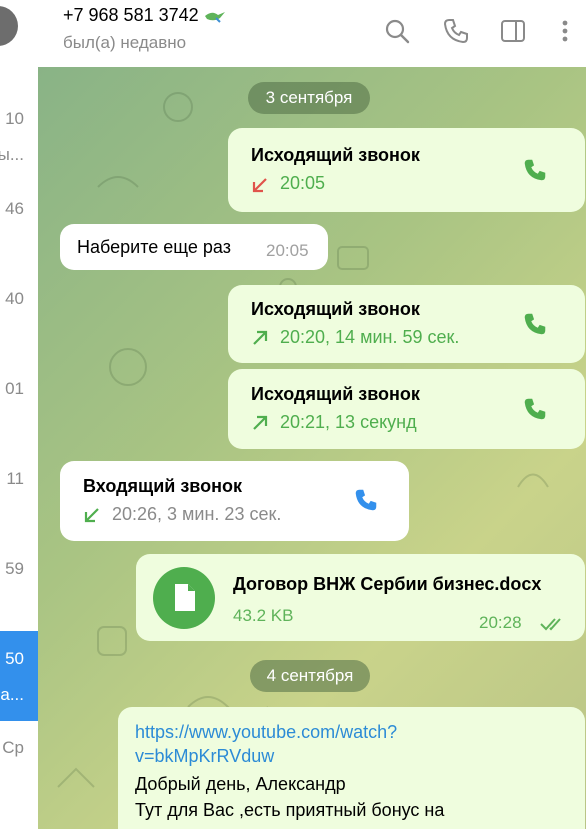 The height and width of the screenshot is (829, 586). I want to click on link-line: https://www.youtube.com/watch?, so click(266, 732).